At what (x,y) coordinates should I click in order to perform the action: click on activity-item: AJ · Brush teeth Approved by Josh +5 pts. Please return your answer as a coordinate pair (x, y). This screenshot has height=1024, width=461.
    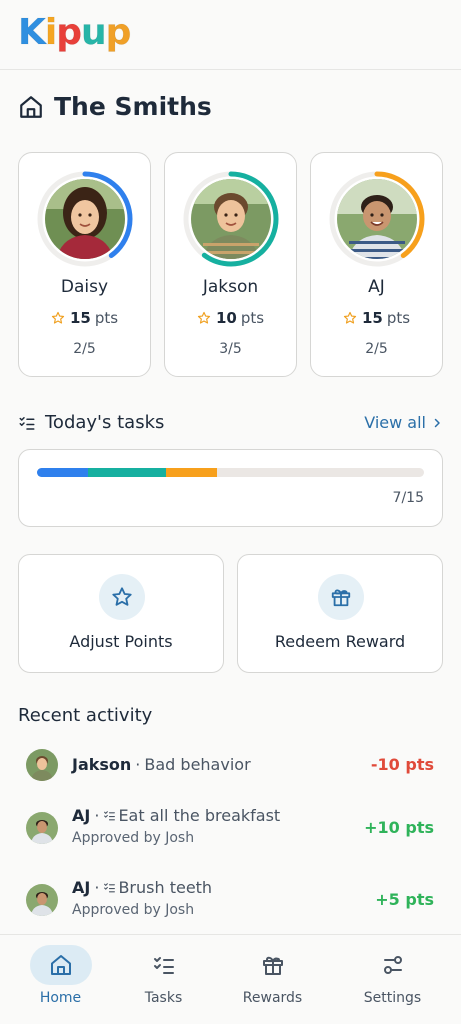
    Looking at the image, I should click on (231, 901).